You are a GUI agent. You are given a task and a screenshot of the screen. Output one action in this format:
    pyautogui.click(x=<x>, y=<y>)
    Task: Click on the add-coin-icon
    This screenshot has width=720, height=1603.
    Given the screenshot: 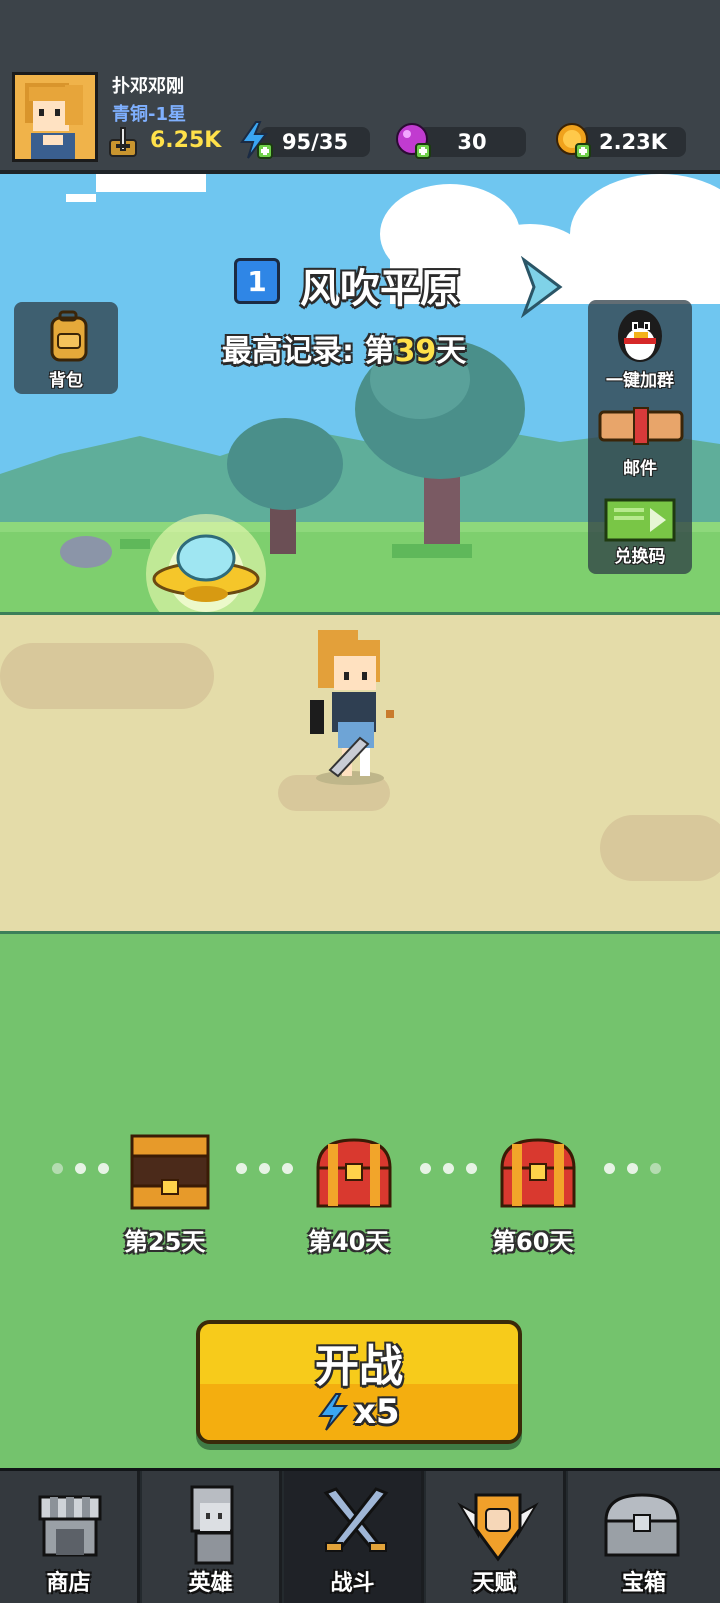 What is the action you would take?
    pyautogui.click(x=574, y=142)
    